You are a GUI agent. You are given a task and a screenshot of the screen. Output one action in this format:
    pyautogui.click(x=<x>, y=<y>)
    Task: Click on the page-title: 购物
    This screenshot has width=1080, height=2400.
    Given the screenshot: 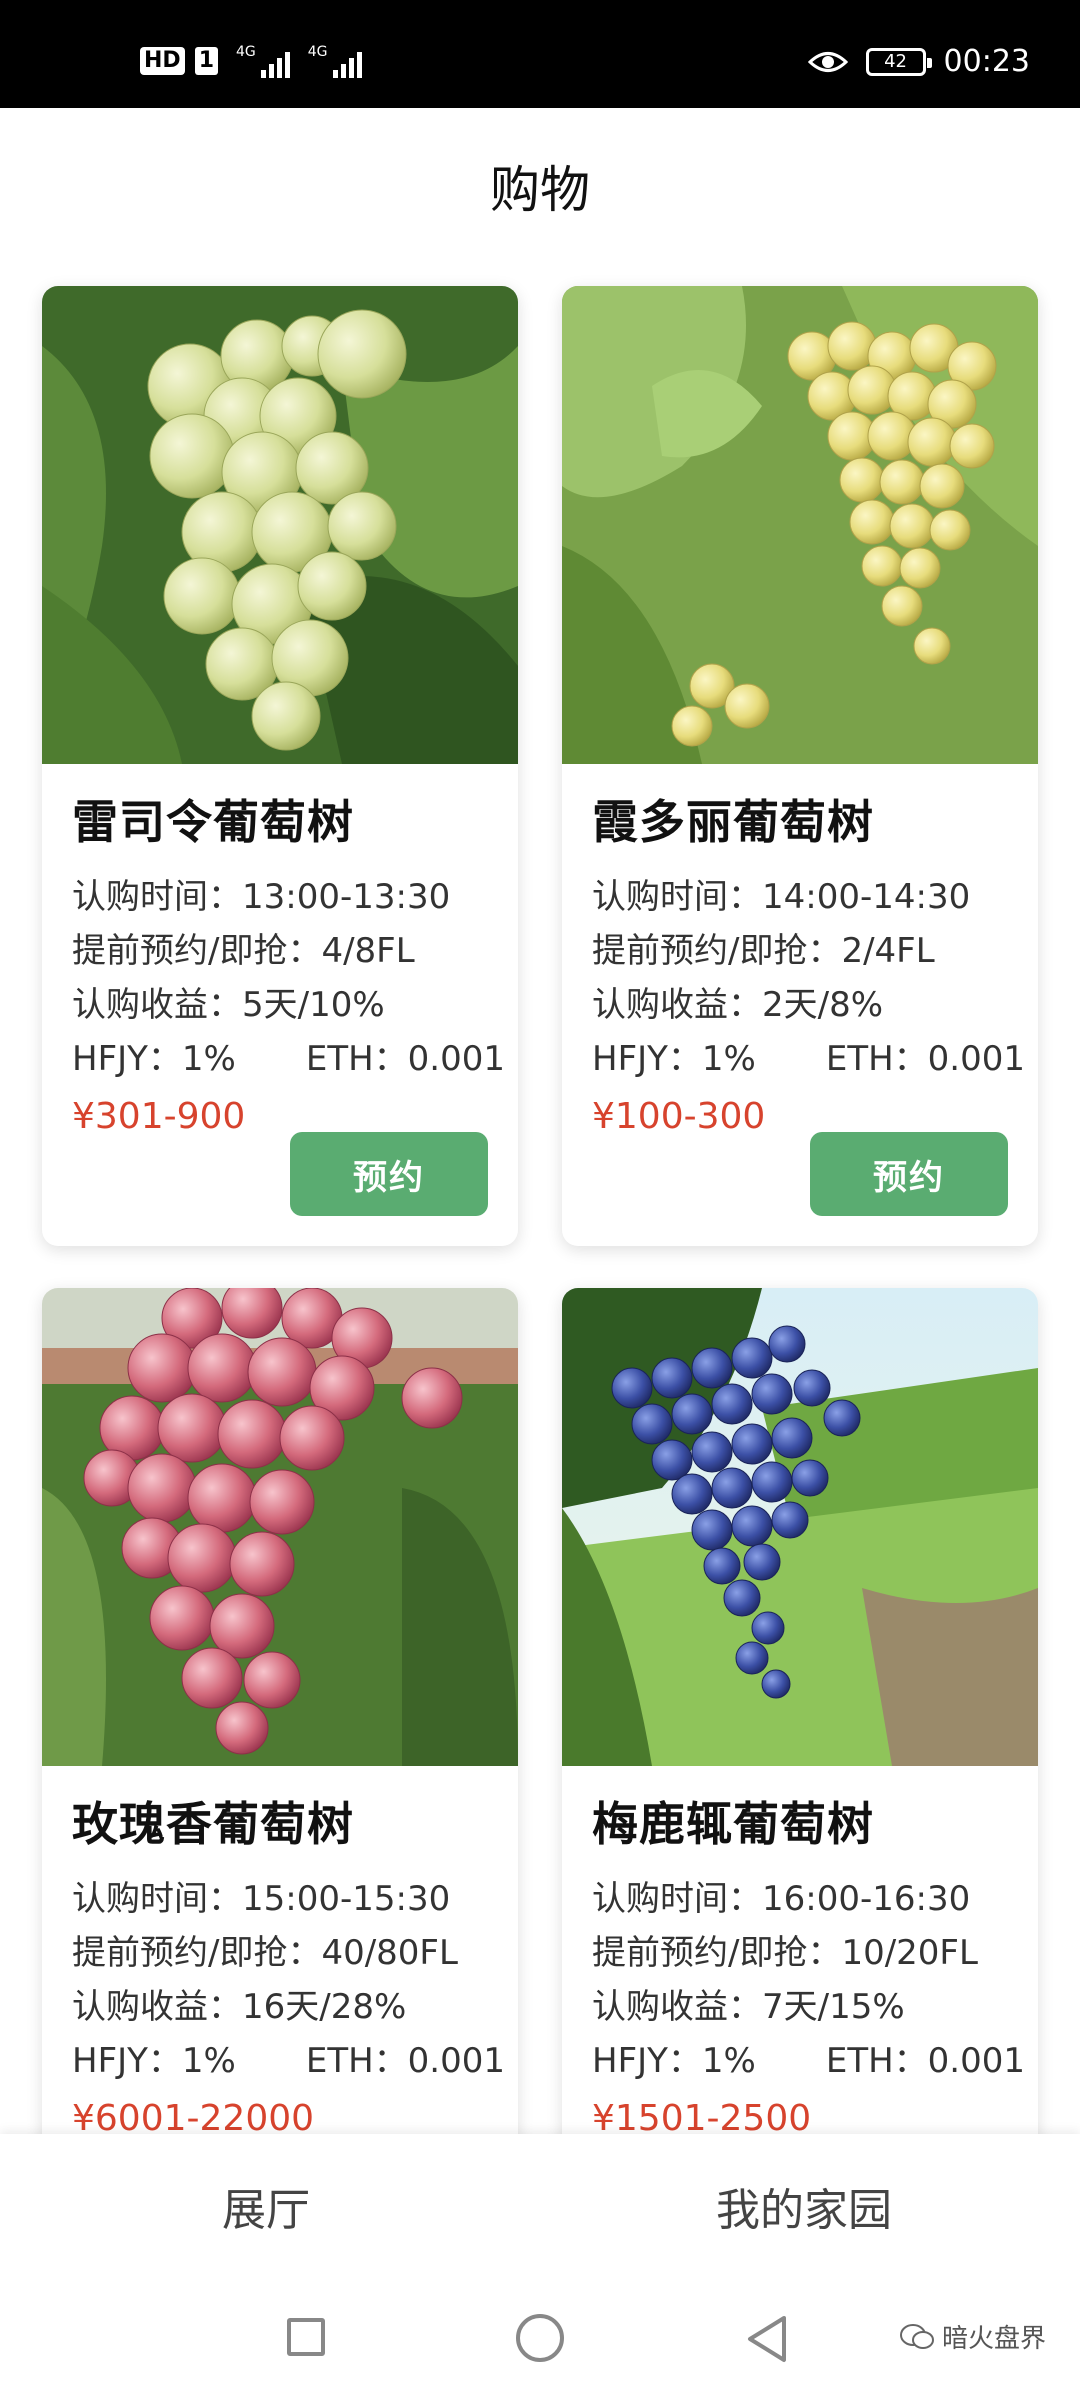 What is the action you would take?
    pyautogui.click(x=540, y=190)
    